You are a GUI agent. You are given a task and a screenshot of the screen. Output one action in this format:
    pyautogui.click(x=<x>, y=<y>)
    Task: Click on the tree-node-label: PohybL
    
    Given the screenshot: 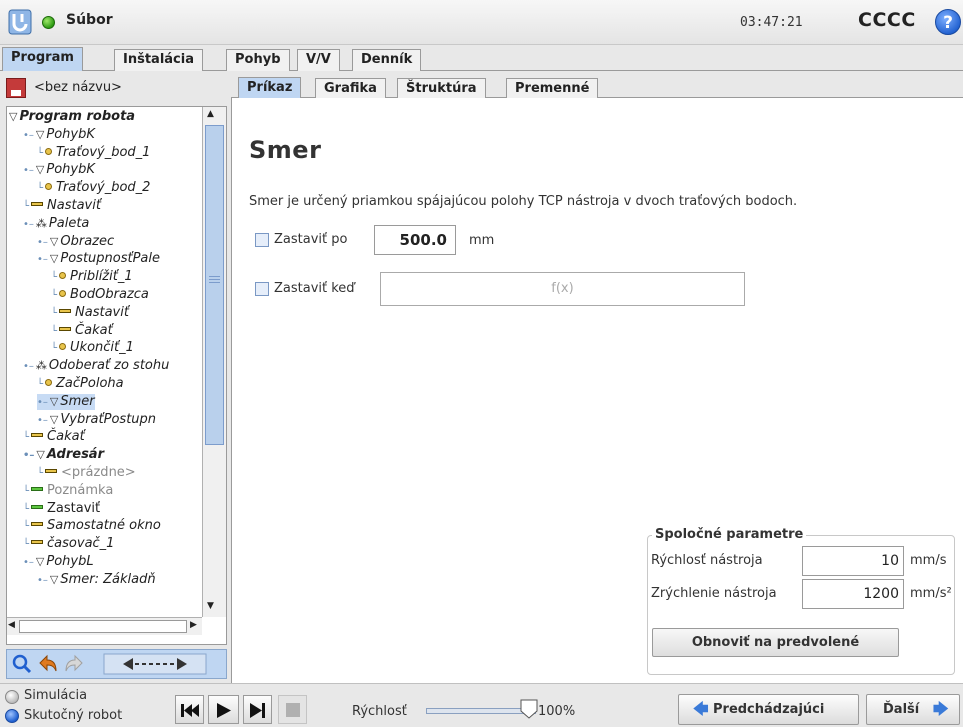 What is the action you would take?
    pyautogui.click(x=70, y=561)
    